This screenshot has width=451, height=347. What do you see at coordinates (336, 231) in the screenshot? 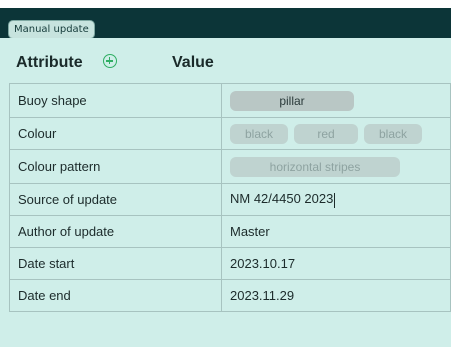
I see `author-of-update-value: Master` at bounding box center [336, 231].